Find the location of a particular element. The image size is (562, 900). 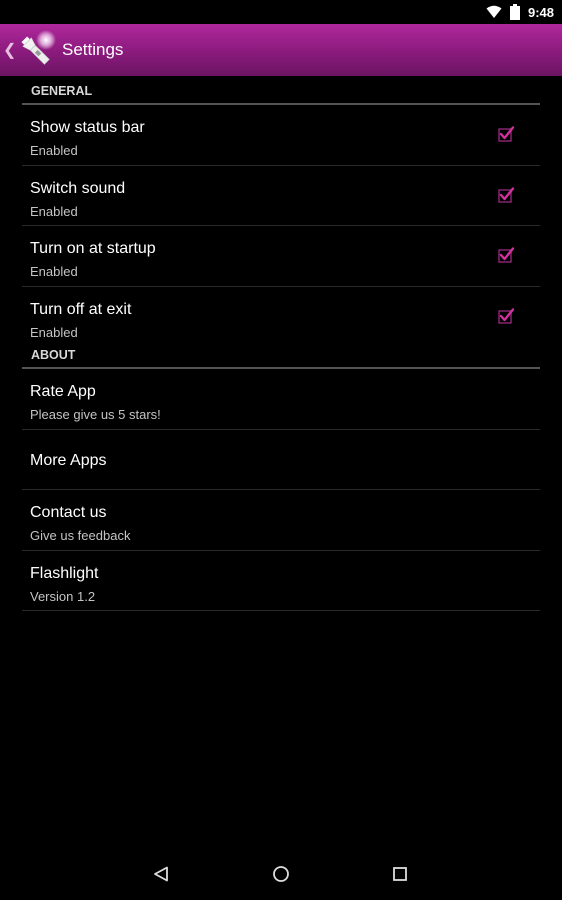

pref-title: Flashlight is located at coordinates (64, 573).